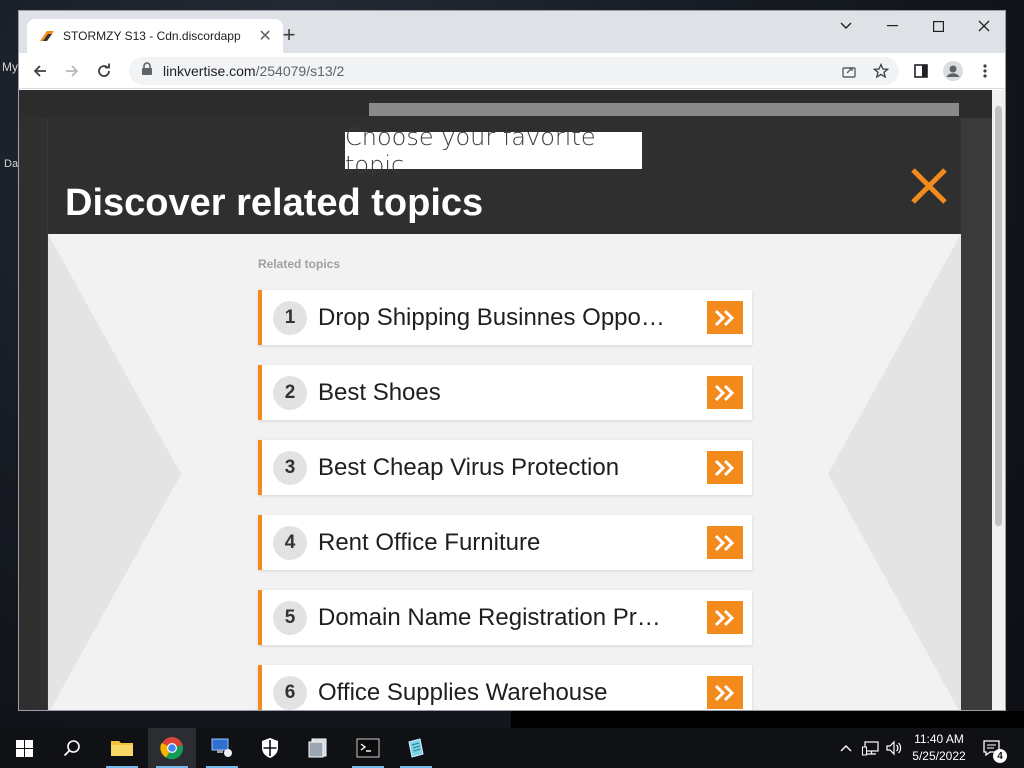 The height and width of the screenshot is (768, 1024). I want to click on network-status-button, so click(871, 748).